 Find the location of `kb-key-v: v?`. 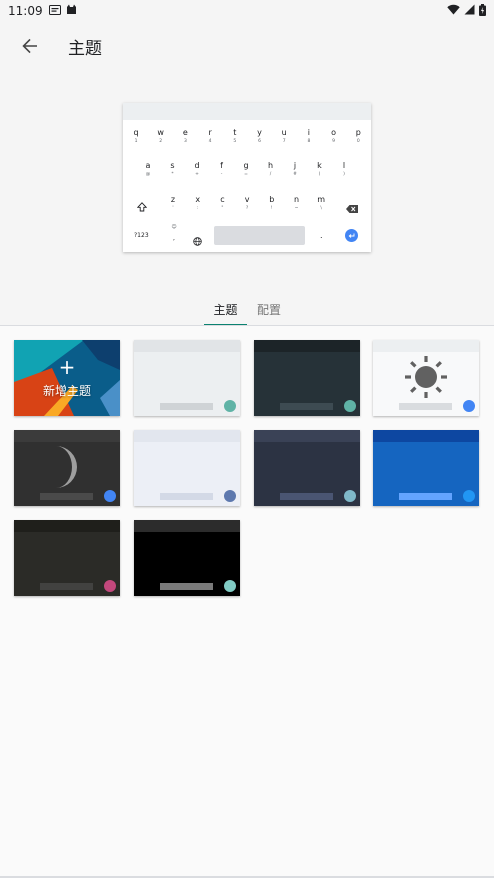

kb-key-v: v? is located at coordinates (247, 203).